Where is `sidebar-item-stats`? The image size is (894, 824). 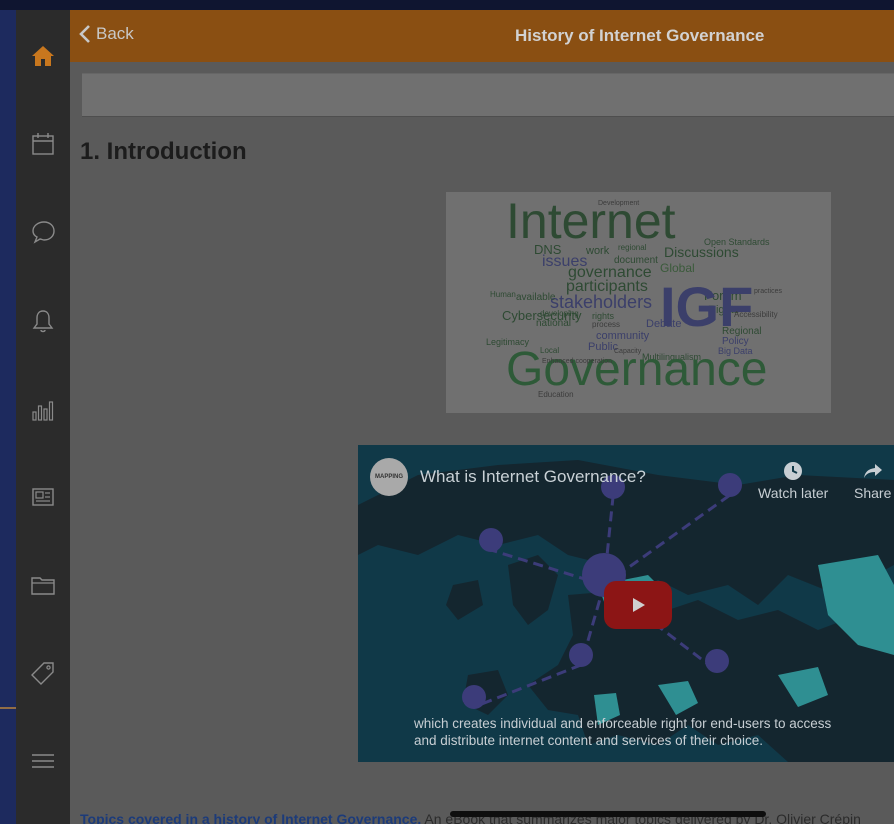
sidebar-item-stats is located at coordinates (43, 409).